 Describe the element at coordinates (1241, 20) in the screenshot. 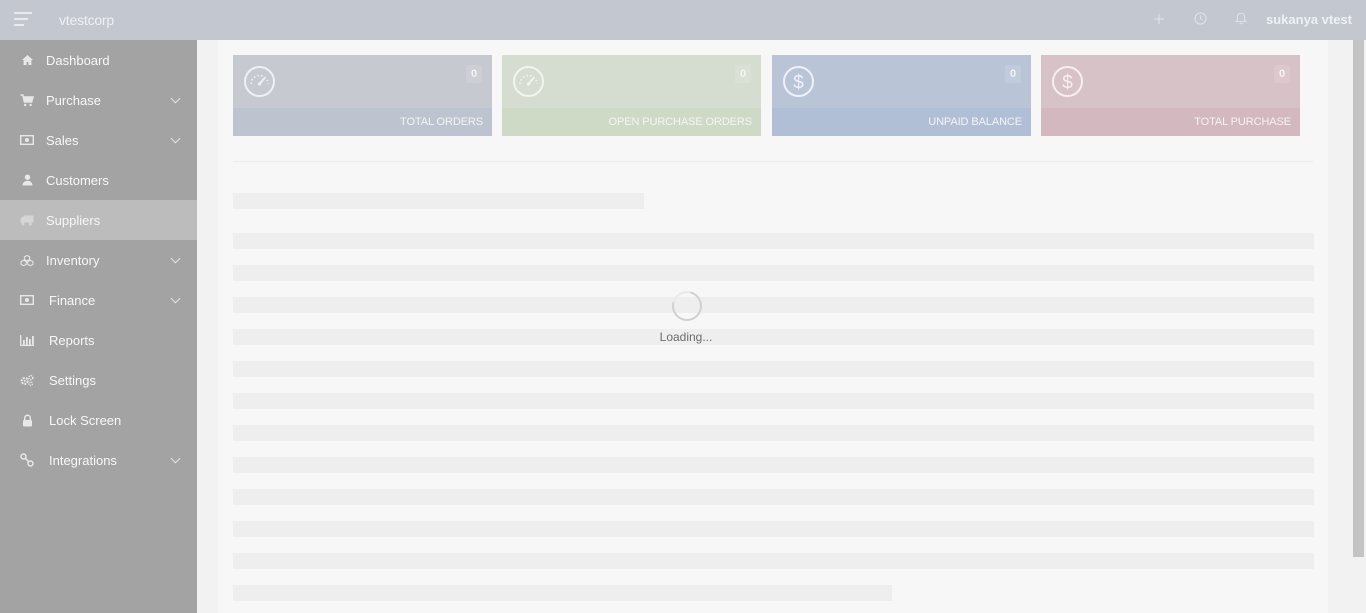

I see `bell-icon` at that location.